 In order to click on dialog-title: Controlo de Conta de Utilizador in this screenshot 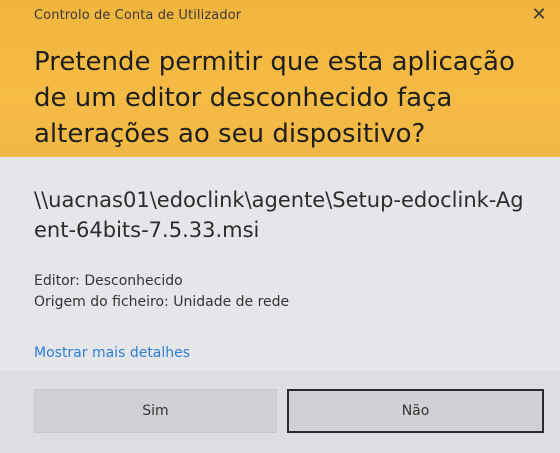, I will do `click(138, 15)`.